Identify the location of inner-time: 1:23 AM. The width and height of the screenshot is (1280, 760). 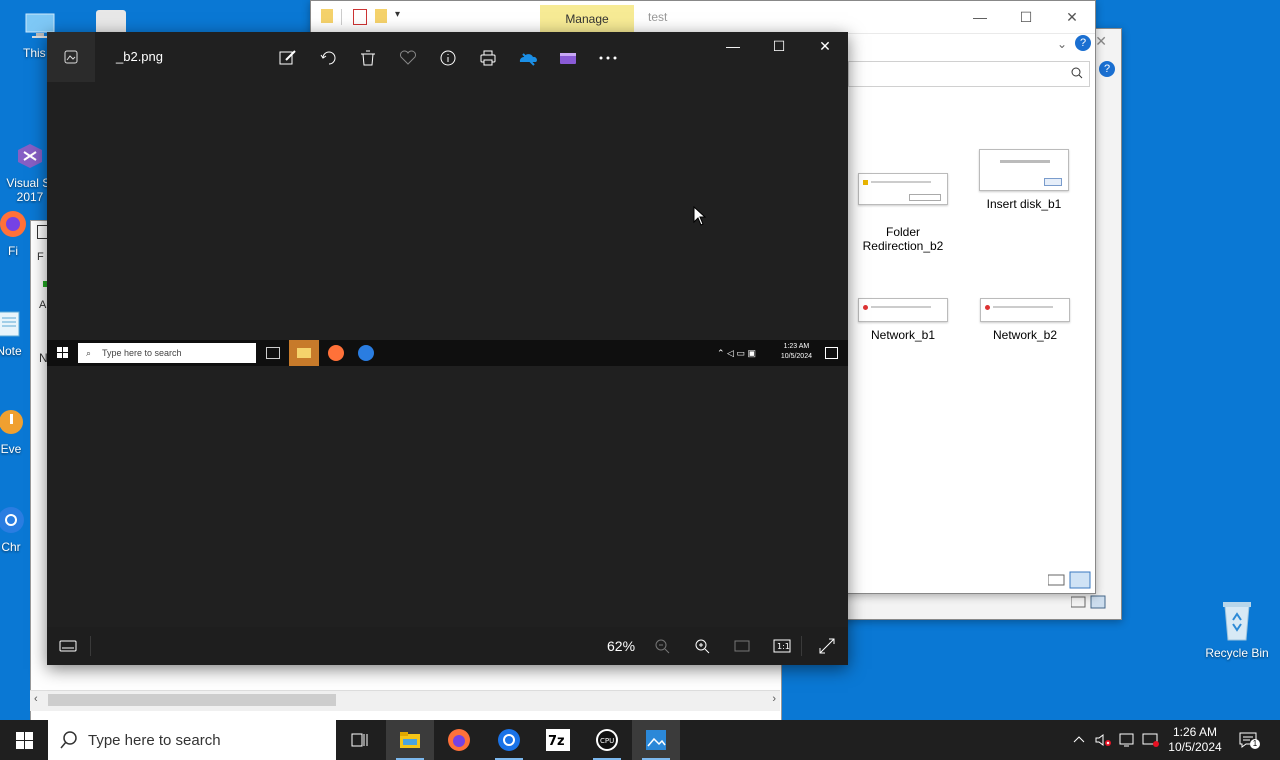
(796, 346).